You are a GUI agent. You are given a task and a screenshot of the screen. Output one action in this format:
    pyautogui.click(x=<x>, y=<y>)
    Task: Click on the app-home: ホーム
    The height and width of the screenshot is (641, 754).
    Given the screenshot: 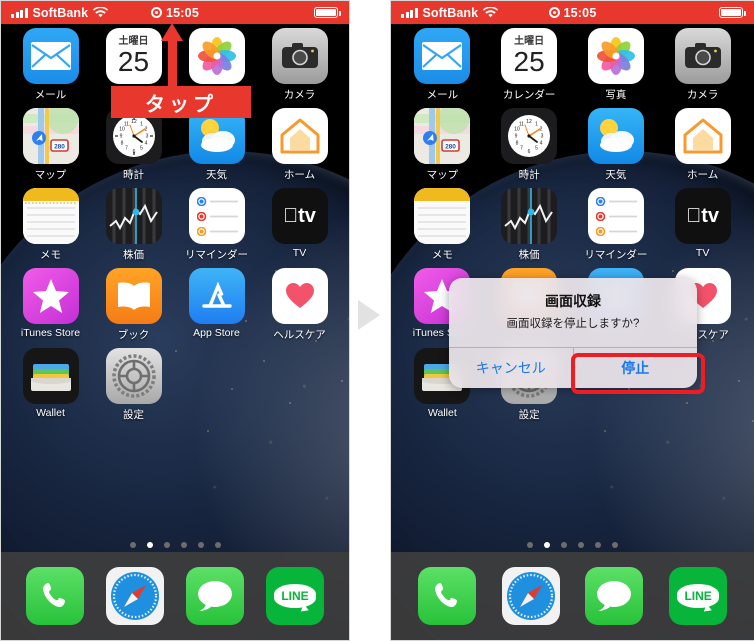 What is the action you would take?
    pyautogui.click(x=299, y=145)
    